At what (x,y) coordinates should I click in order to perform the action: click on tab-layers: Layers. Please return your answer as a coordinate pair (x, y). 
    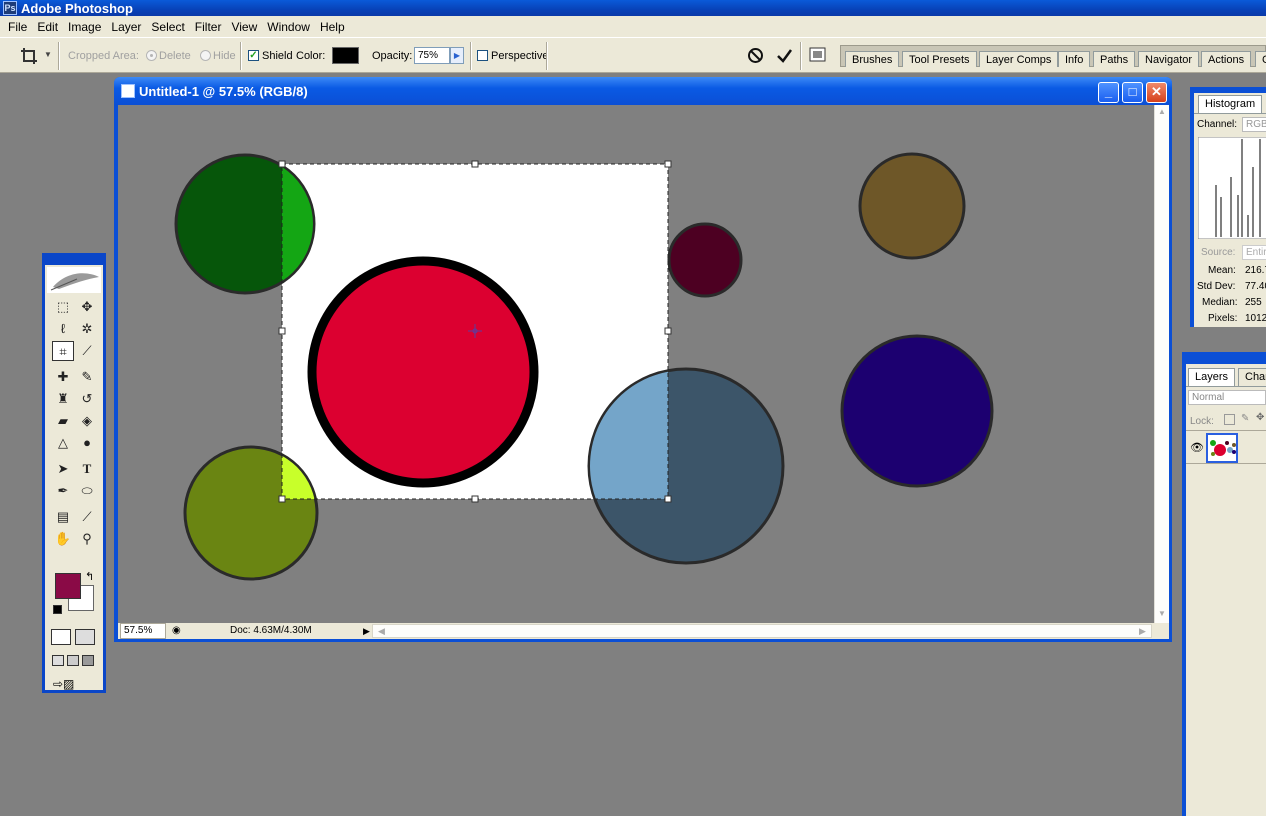
    Looking at the image, I should click on (1212, 377).